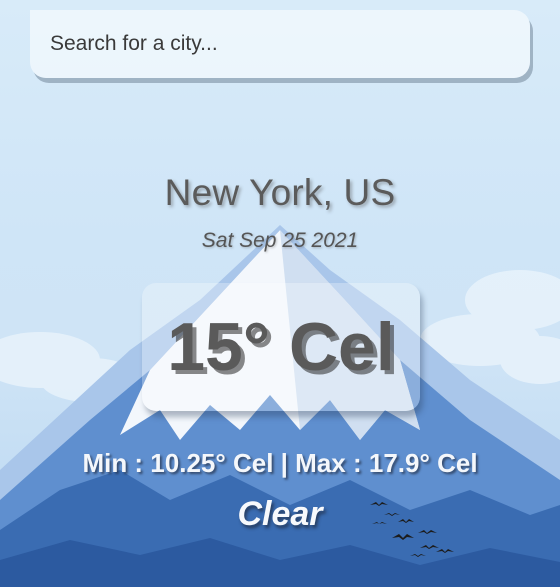  What do you see at coordinates (280, 192) in the screenshot?
I see `city-name: New York, US` at bounding box center [280, 192].